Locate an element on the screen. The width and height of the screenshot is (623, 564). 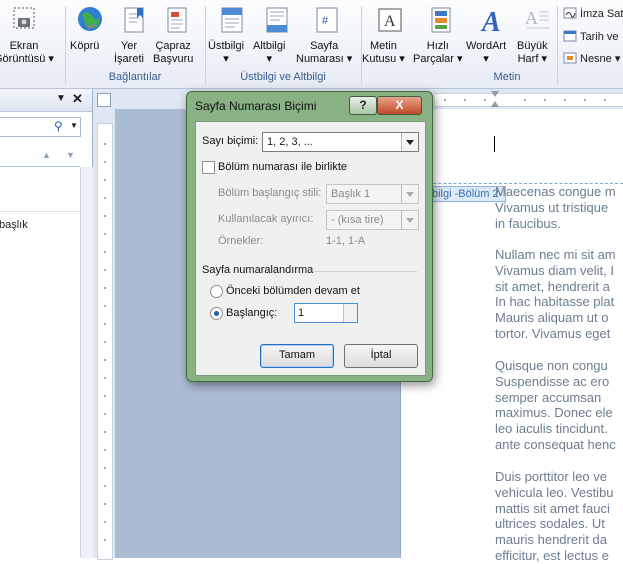
stepper-down-icon is located at coordinates (350, 317).